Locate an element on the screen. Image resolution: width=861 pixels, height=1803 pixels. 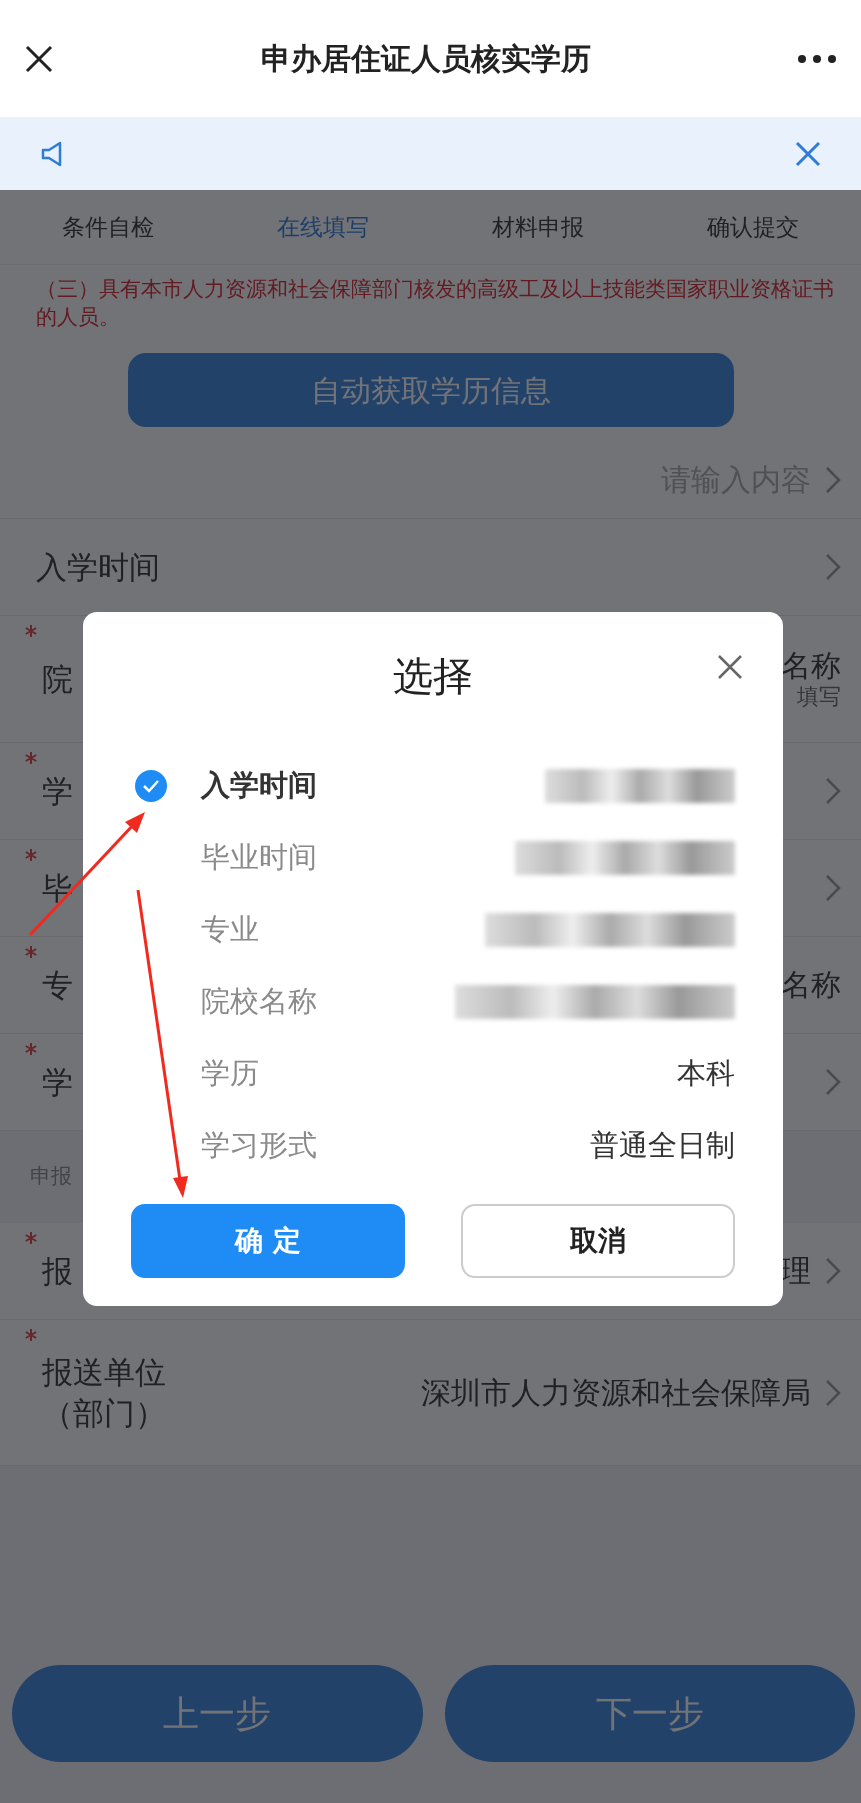
more-icon is located at coordinates (817, 58).